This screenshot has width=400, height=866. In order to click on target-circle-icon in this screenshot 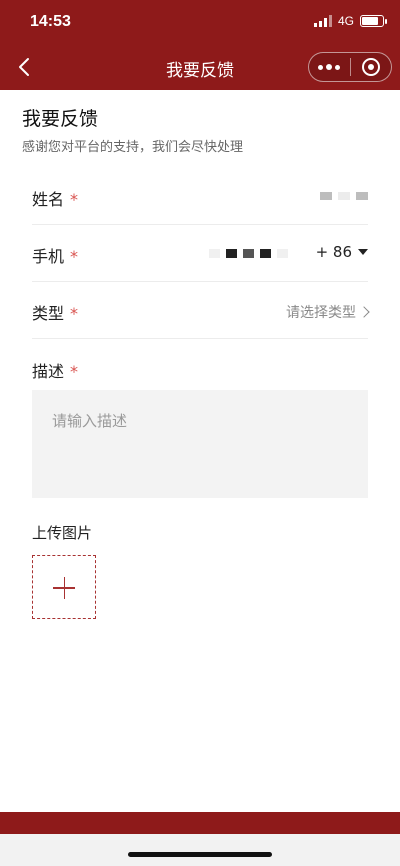, I will do `click(370, 67)`.